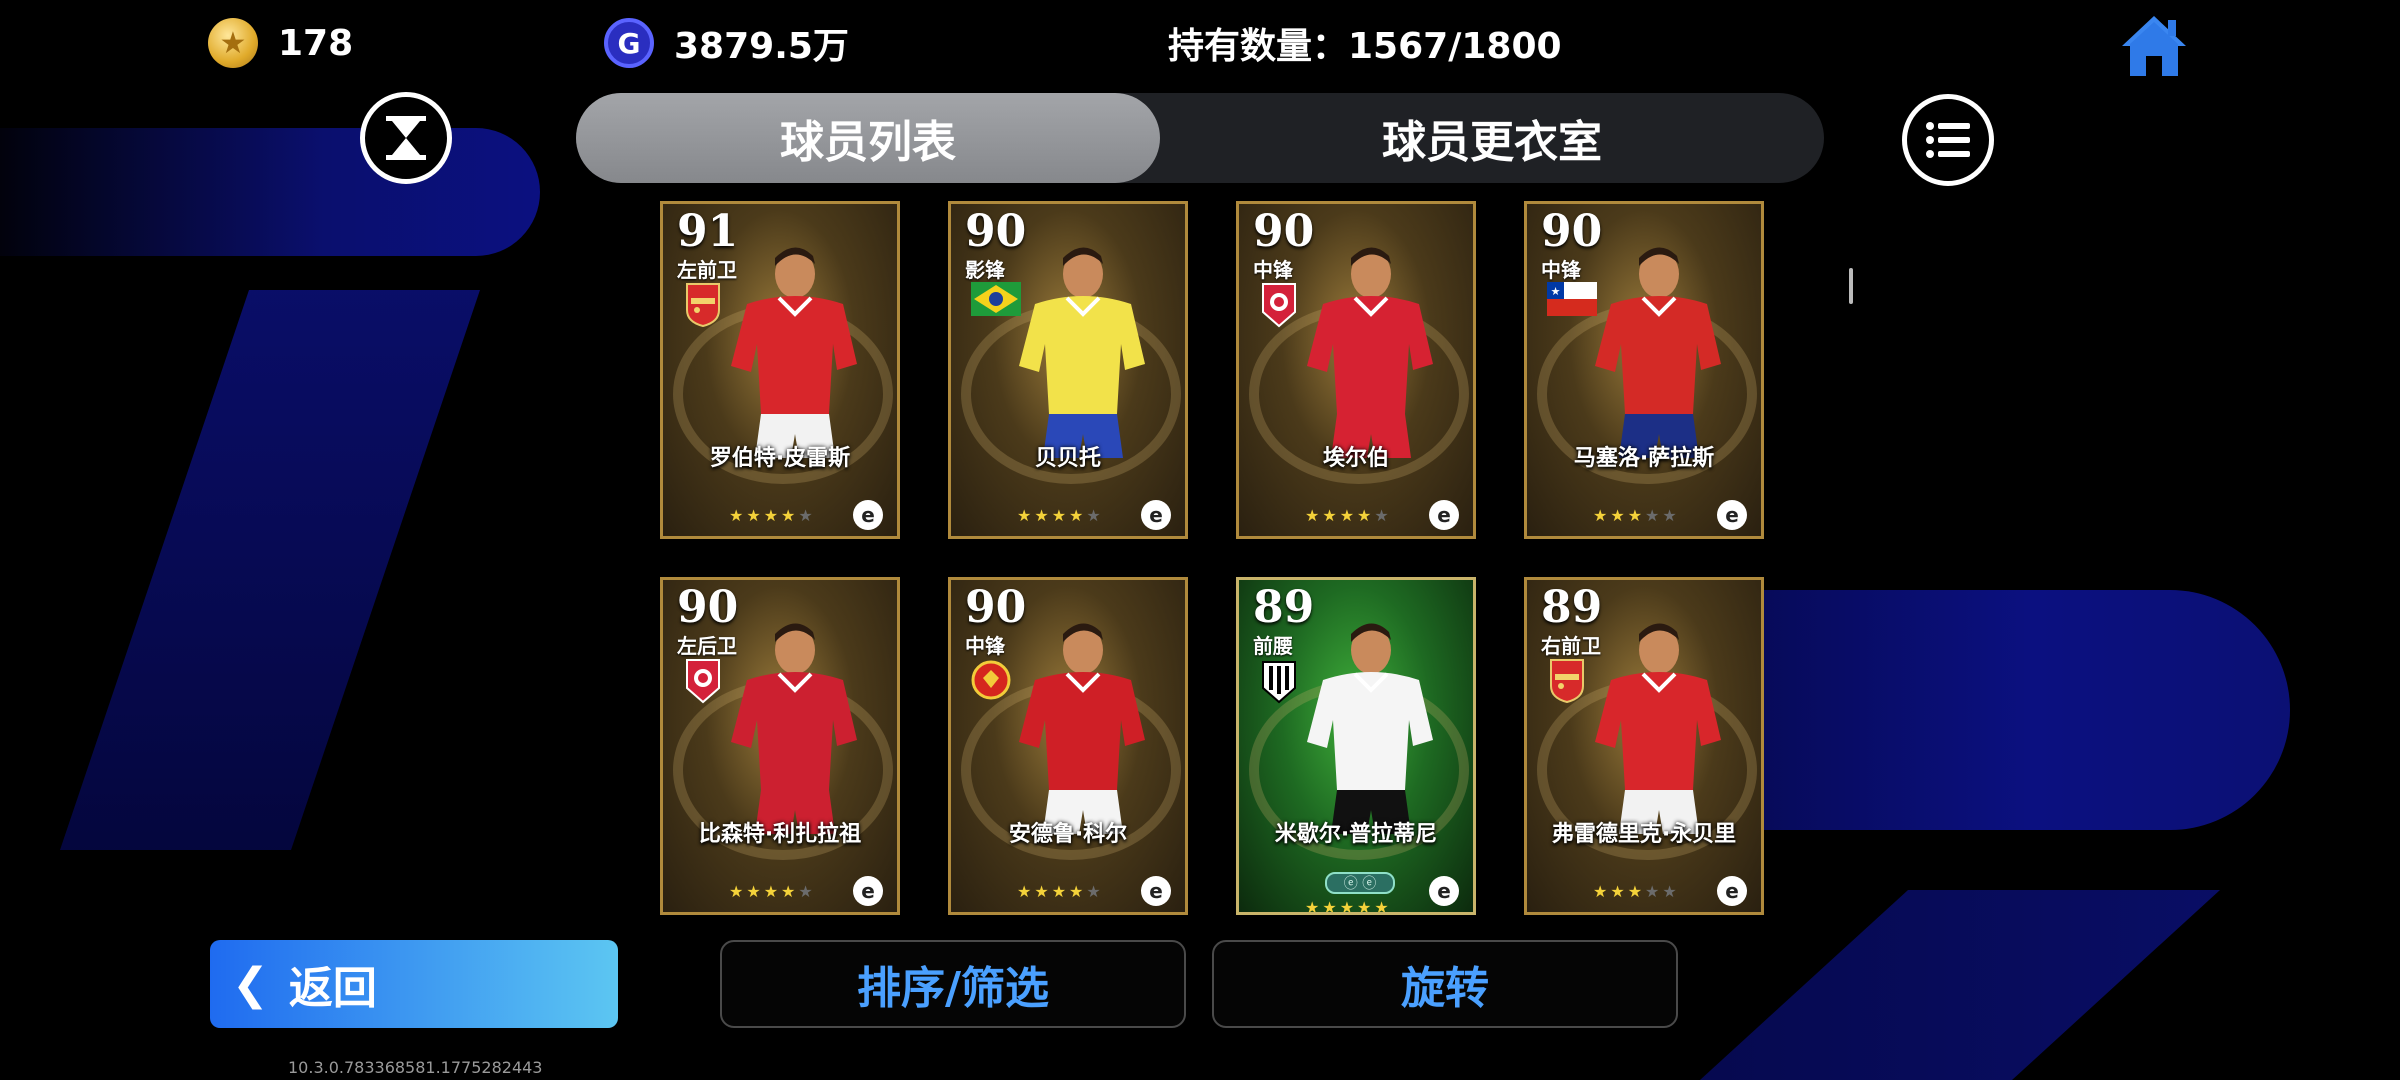 The width and height of the screenshot is (2400, 1080). I want to click on player-card: 90 左后卫 比森特·利扎拉祖 ★★★★★ e, so click(780, 746).